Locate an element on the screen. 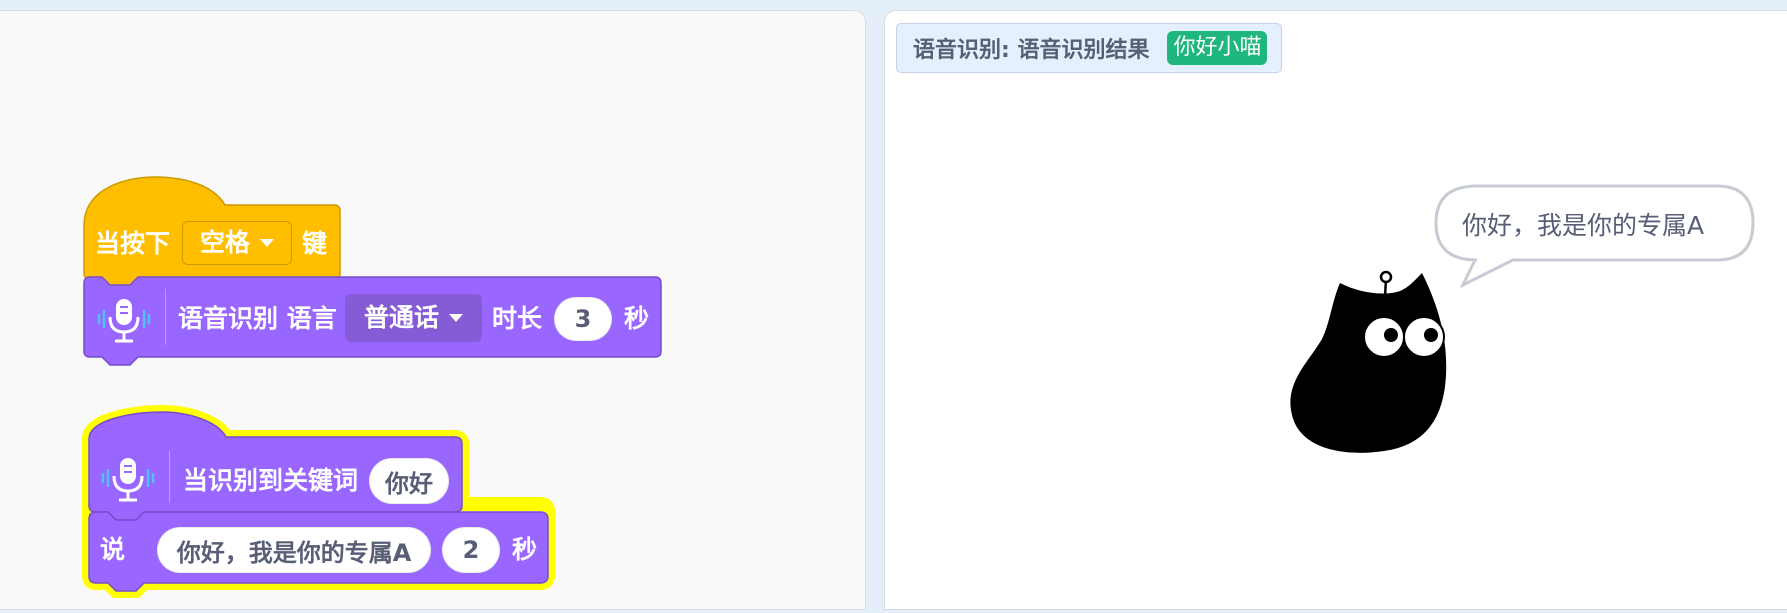 The image size is (1787, 613). monitor-value: 你好小喵 is located at coordinates (1217, 48).